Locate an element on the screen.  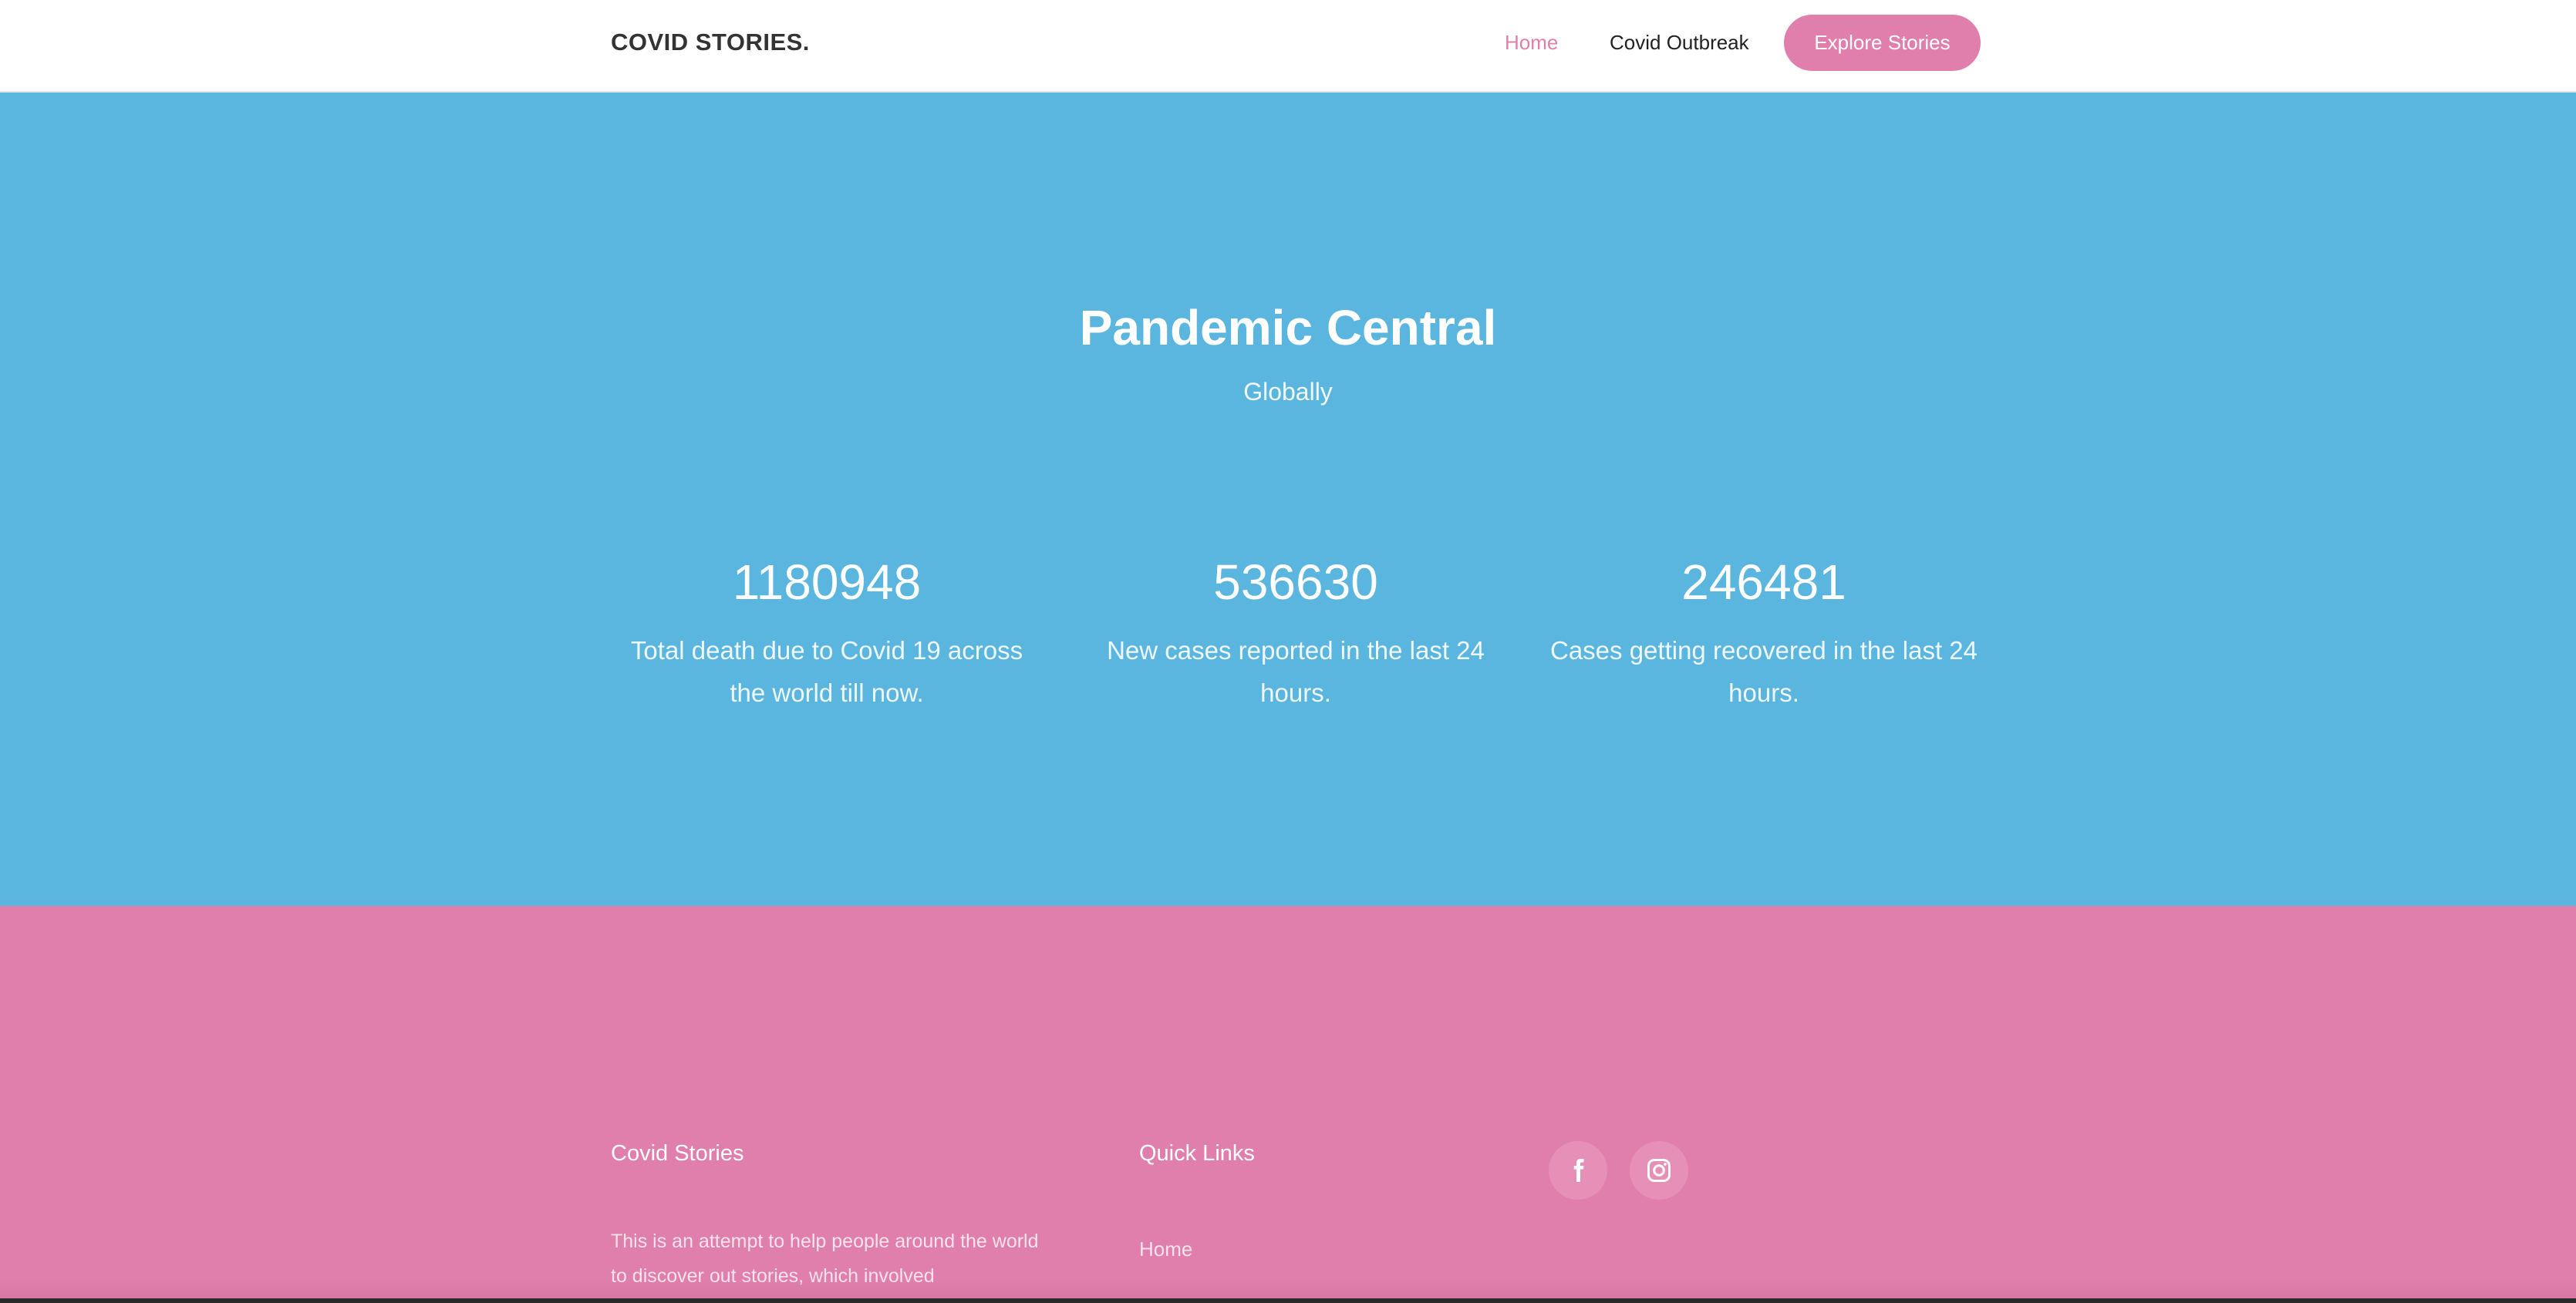
explore-stories-button: Explore Stories is located at coordinates (1882, 43).